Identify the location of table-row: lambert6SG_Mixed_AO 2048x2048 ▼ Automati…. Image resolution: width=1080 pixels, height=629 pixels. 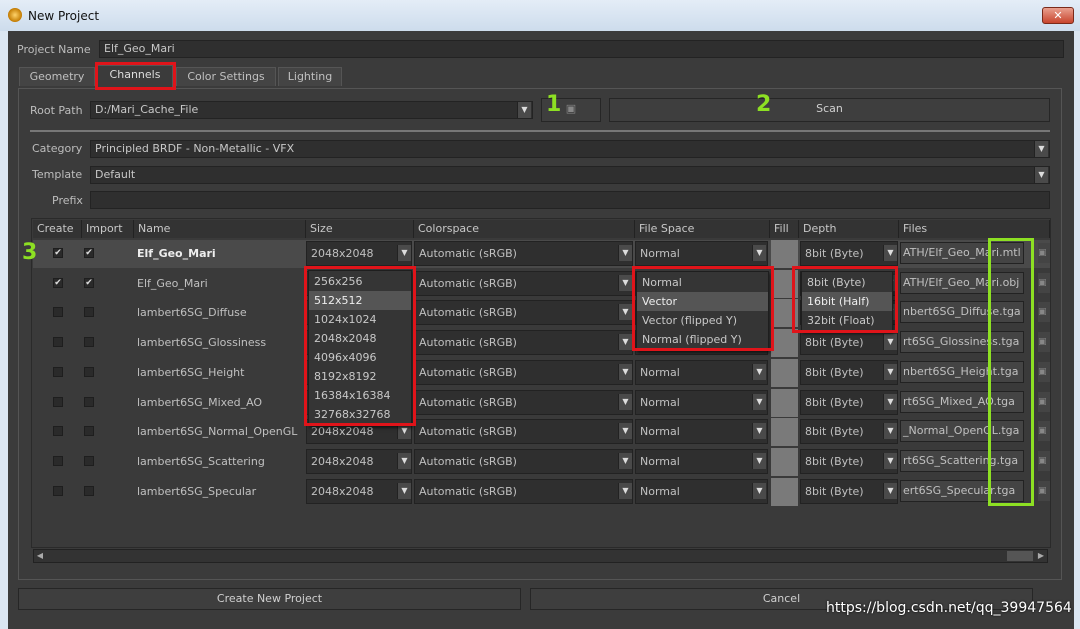
(541, 402).